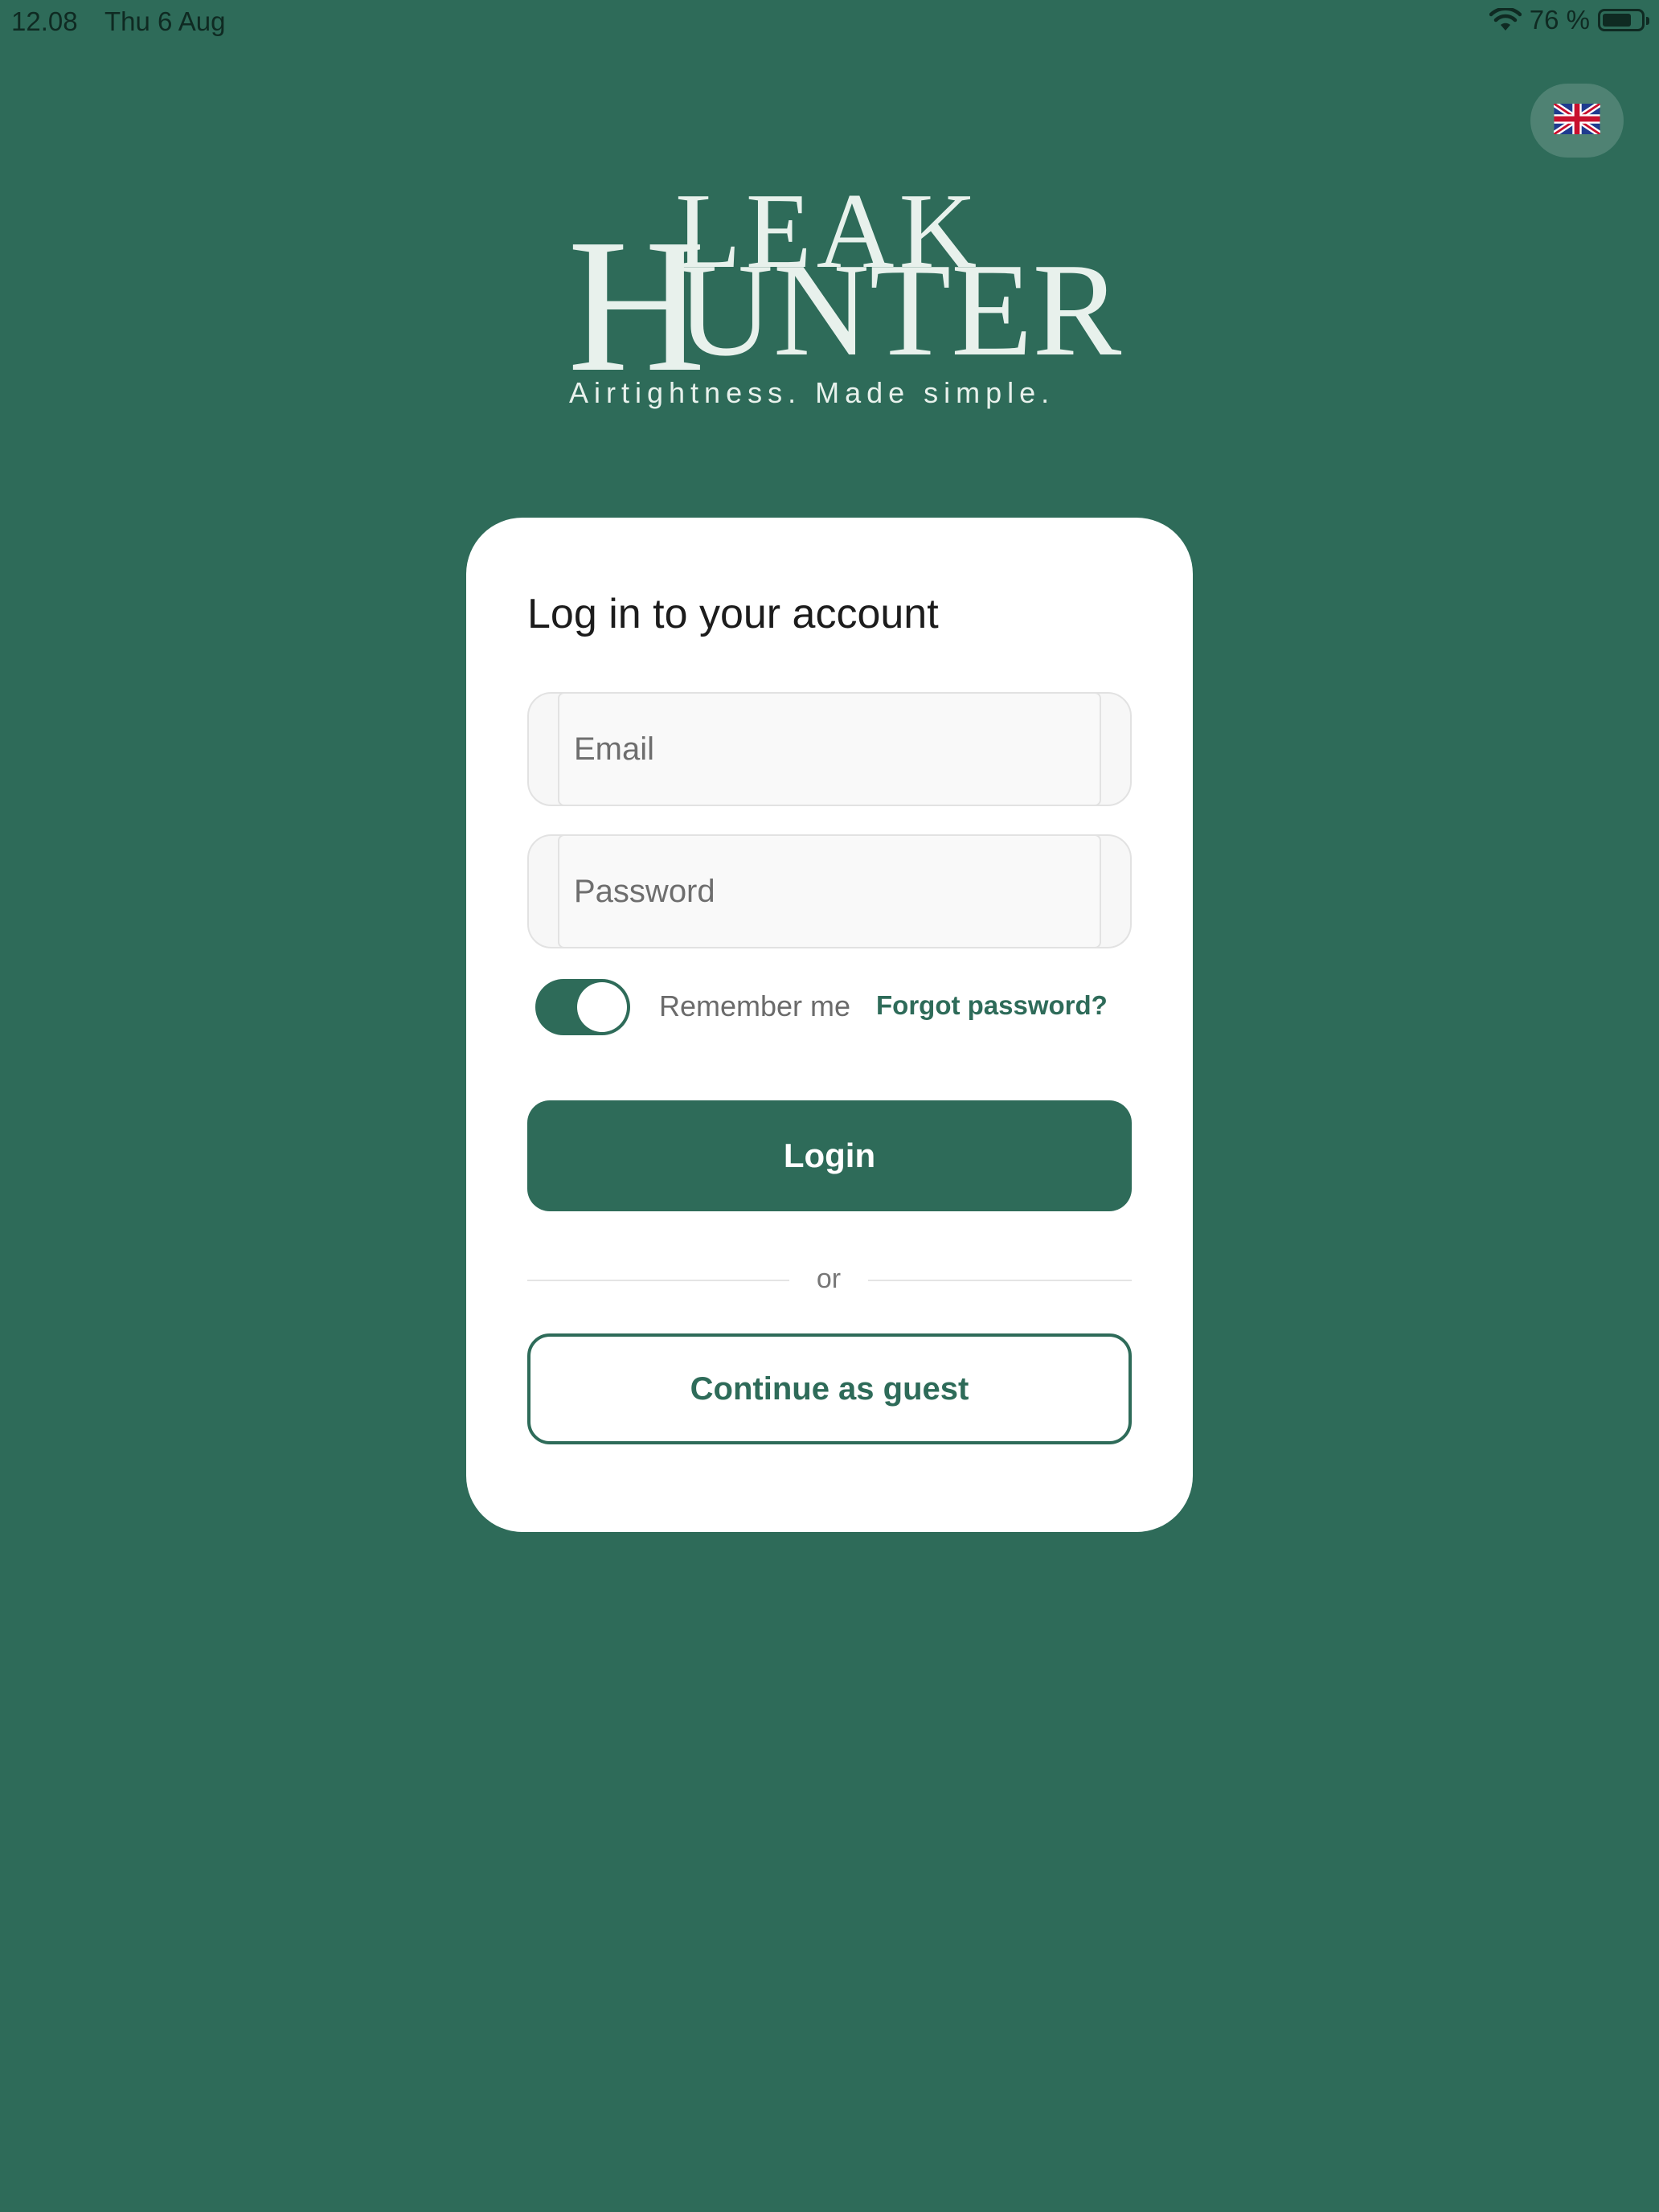  What do you see at coordinates (899, 309) in the screenshot?
I see `logo-word-unter: UNTER` at bounding box center [899, 309].